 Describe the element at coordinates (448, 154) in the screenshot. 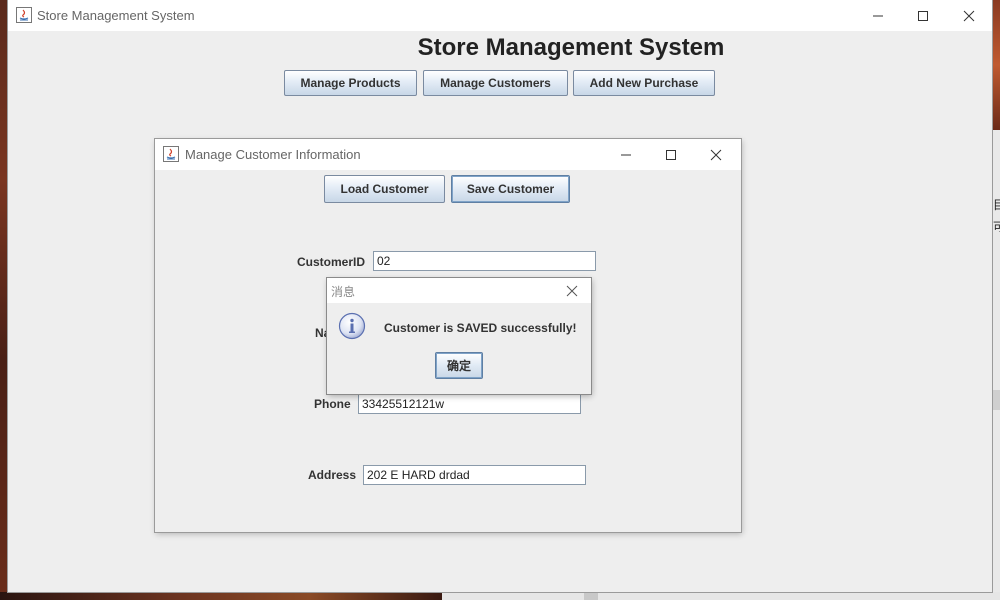

I see `customer-window-titlebar: Manage Customer Information` at that location.